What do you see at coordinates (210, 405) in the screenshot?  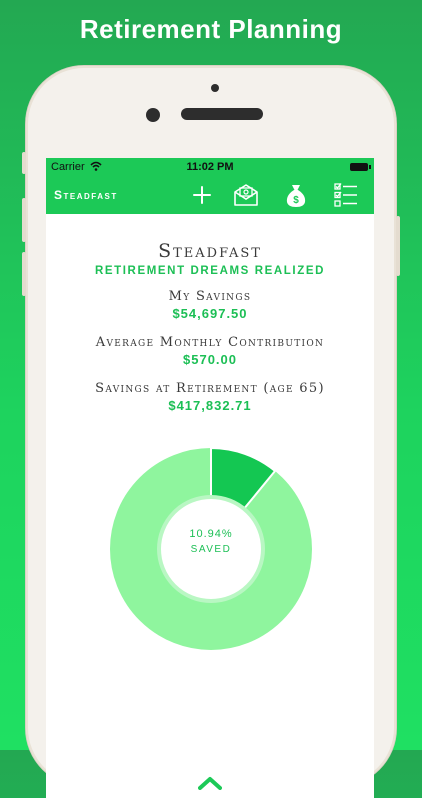 I see `stat-value: $417,832.71` at bounding box center [210, 405].